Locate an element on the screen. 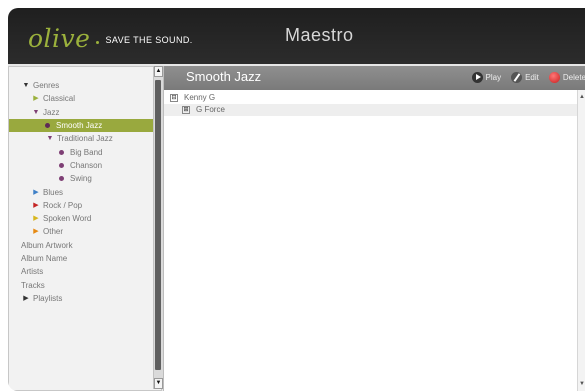  sidebar-item-label: Chanson is located at coordinates (86, 165).